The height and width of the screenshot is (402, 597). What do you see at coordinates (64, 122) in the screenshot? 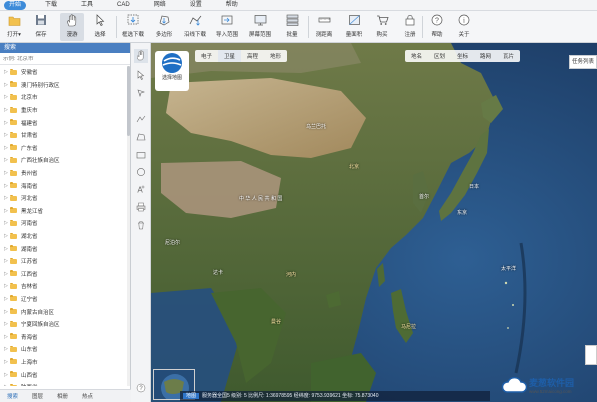
I see `list-item: ▷ 福建省` at bounding box center [64, 122].